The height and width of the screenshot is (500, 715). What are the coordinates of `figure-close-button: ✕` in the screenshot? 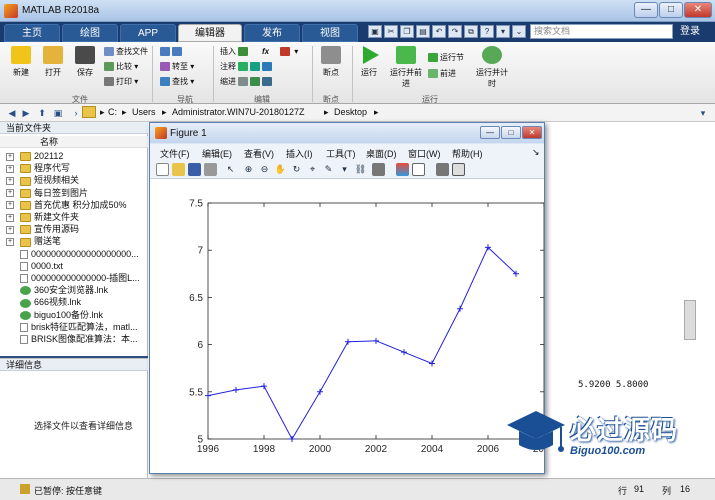 It's located at (532, 132).